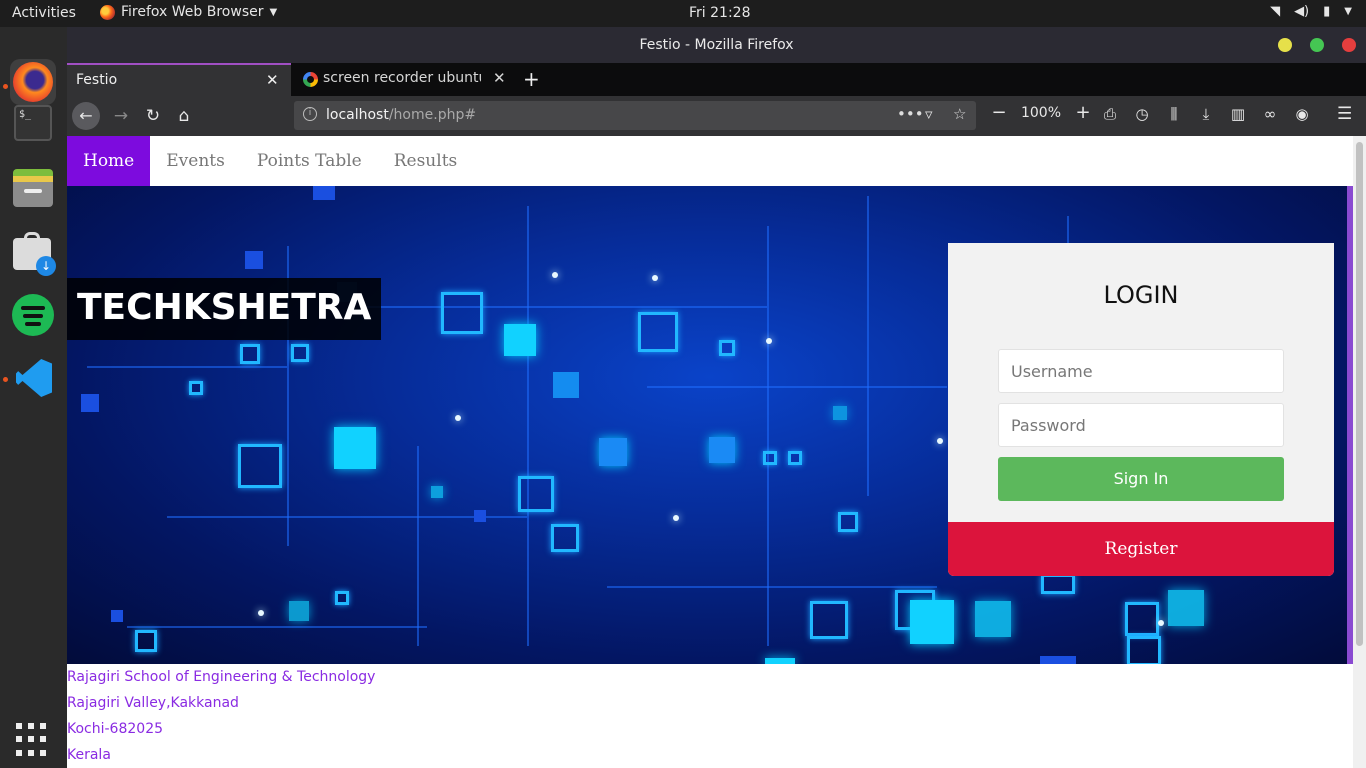 This screenshot has height=768, width=1366. What do you see at coordinates (224, 309) in the screenshot?
I see `brand-title: TECHKSHETRA` at bounding box center [224, 309].